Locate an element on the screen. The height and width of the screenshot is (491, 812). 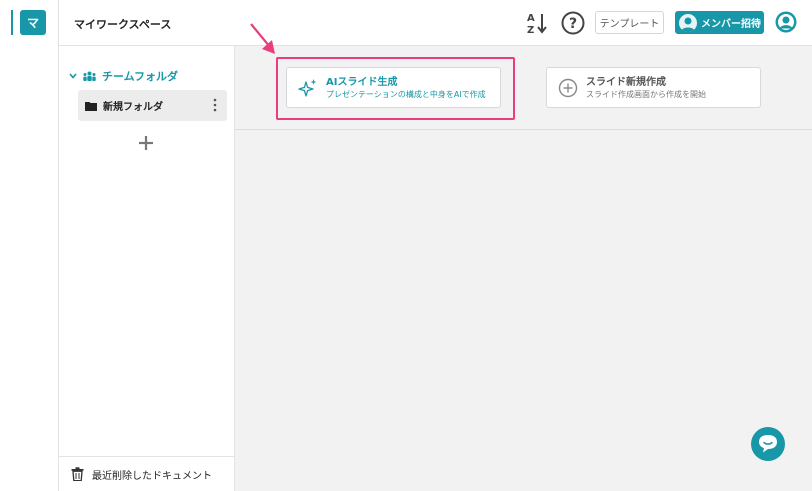
invite-user-icon is located at coordinates (688, 22).